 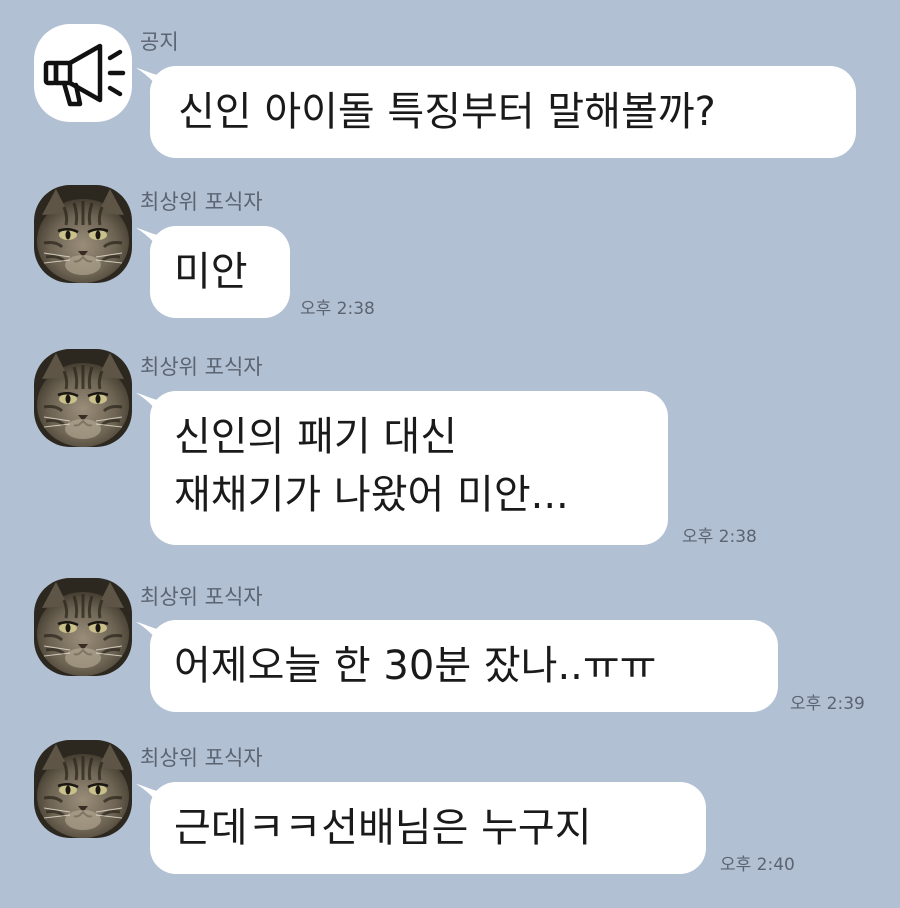 I want to click on message-bubble: 어제오늘 한 30분 잤나..ㅠㅠ, so click(x=464, y=666).